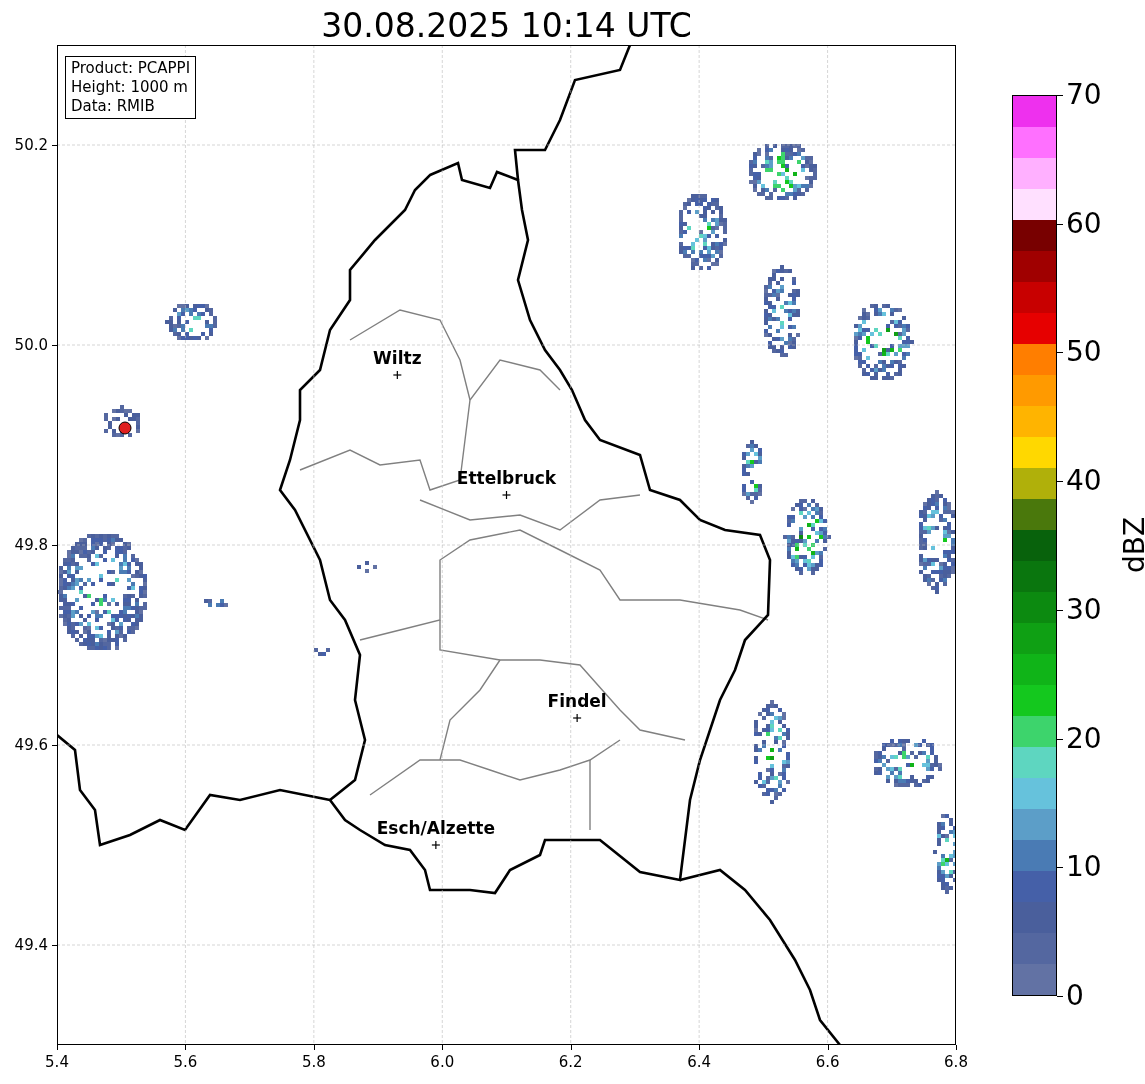 The width and height of the screenshot is (1145, 1084). Describe the element at coordinates (31, 545) in the screenshot. I see `y-tick-label: 49.8` at that location.